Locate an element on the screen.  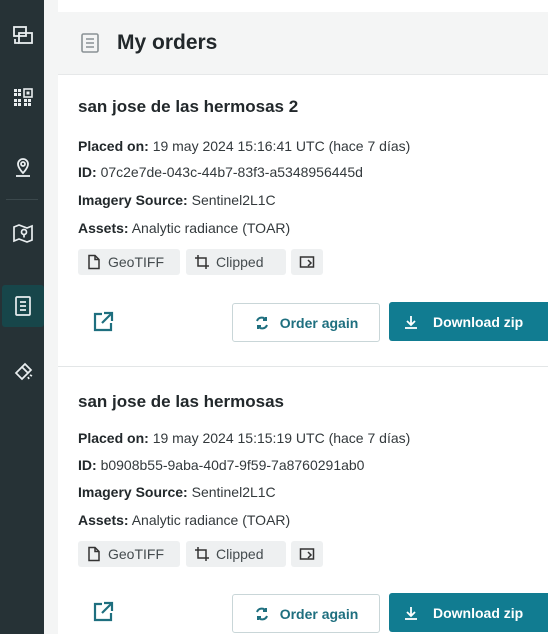
sidebar-divider is located at coordinates (22, 199).